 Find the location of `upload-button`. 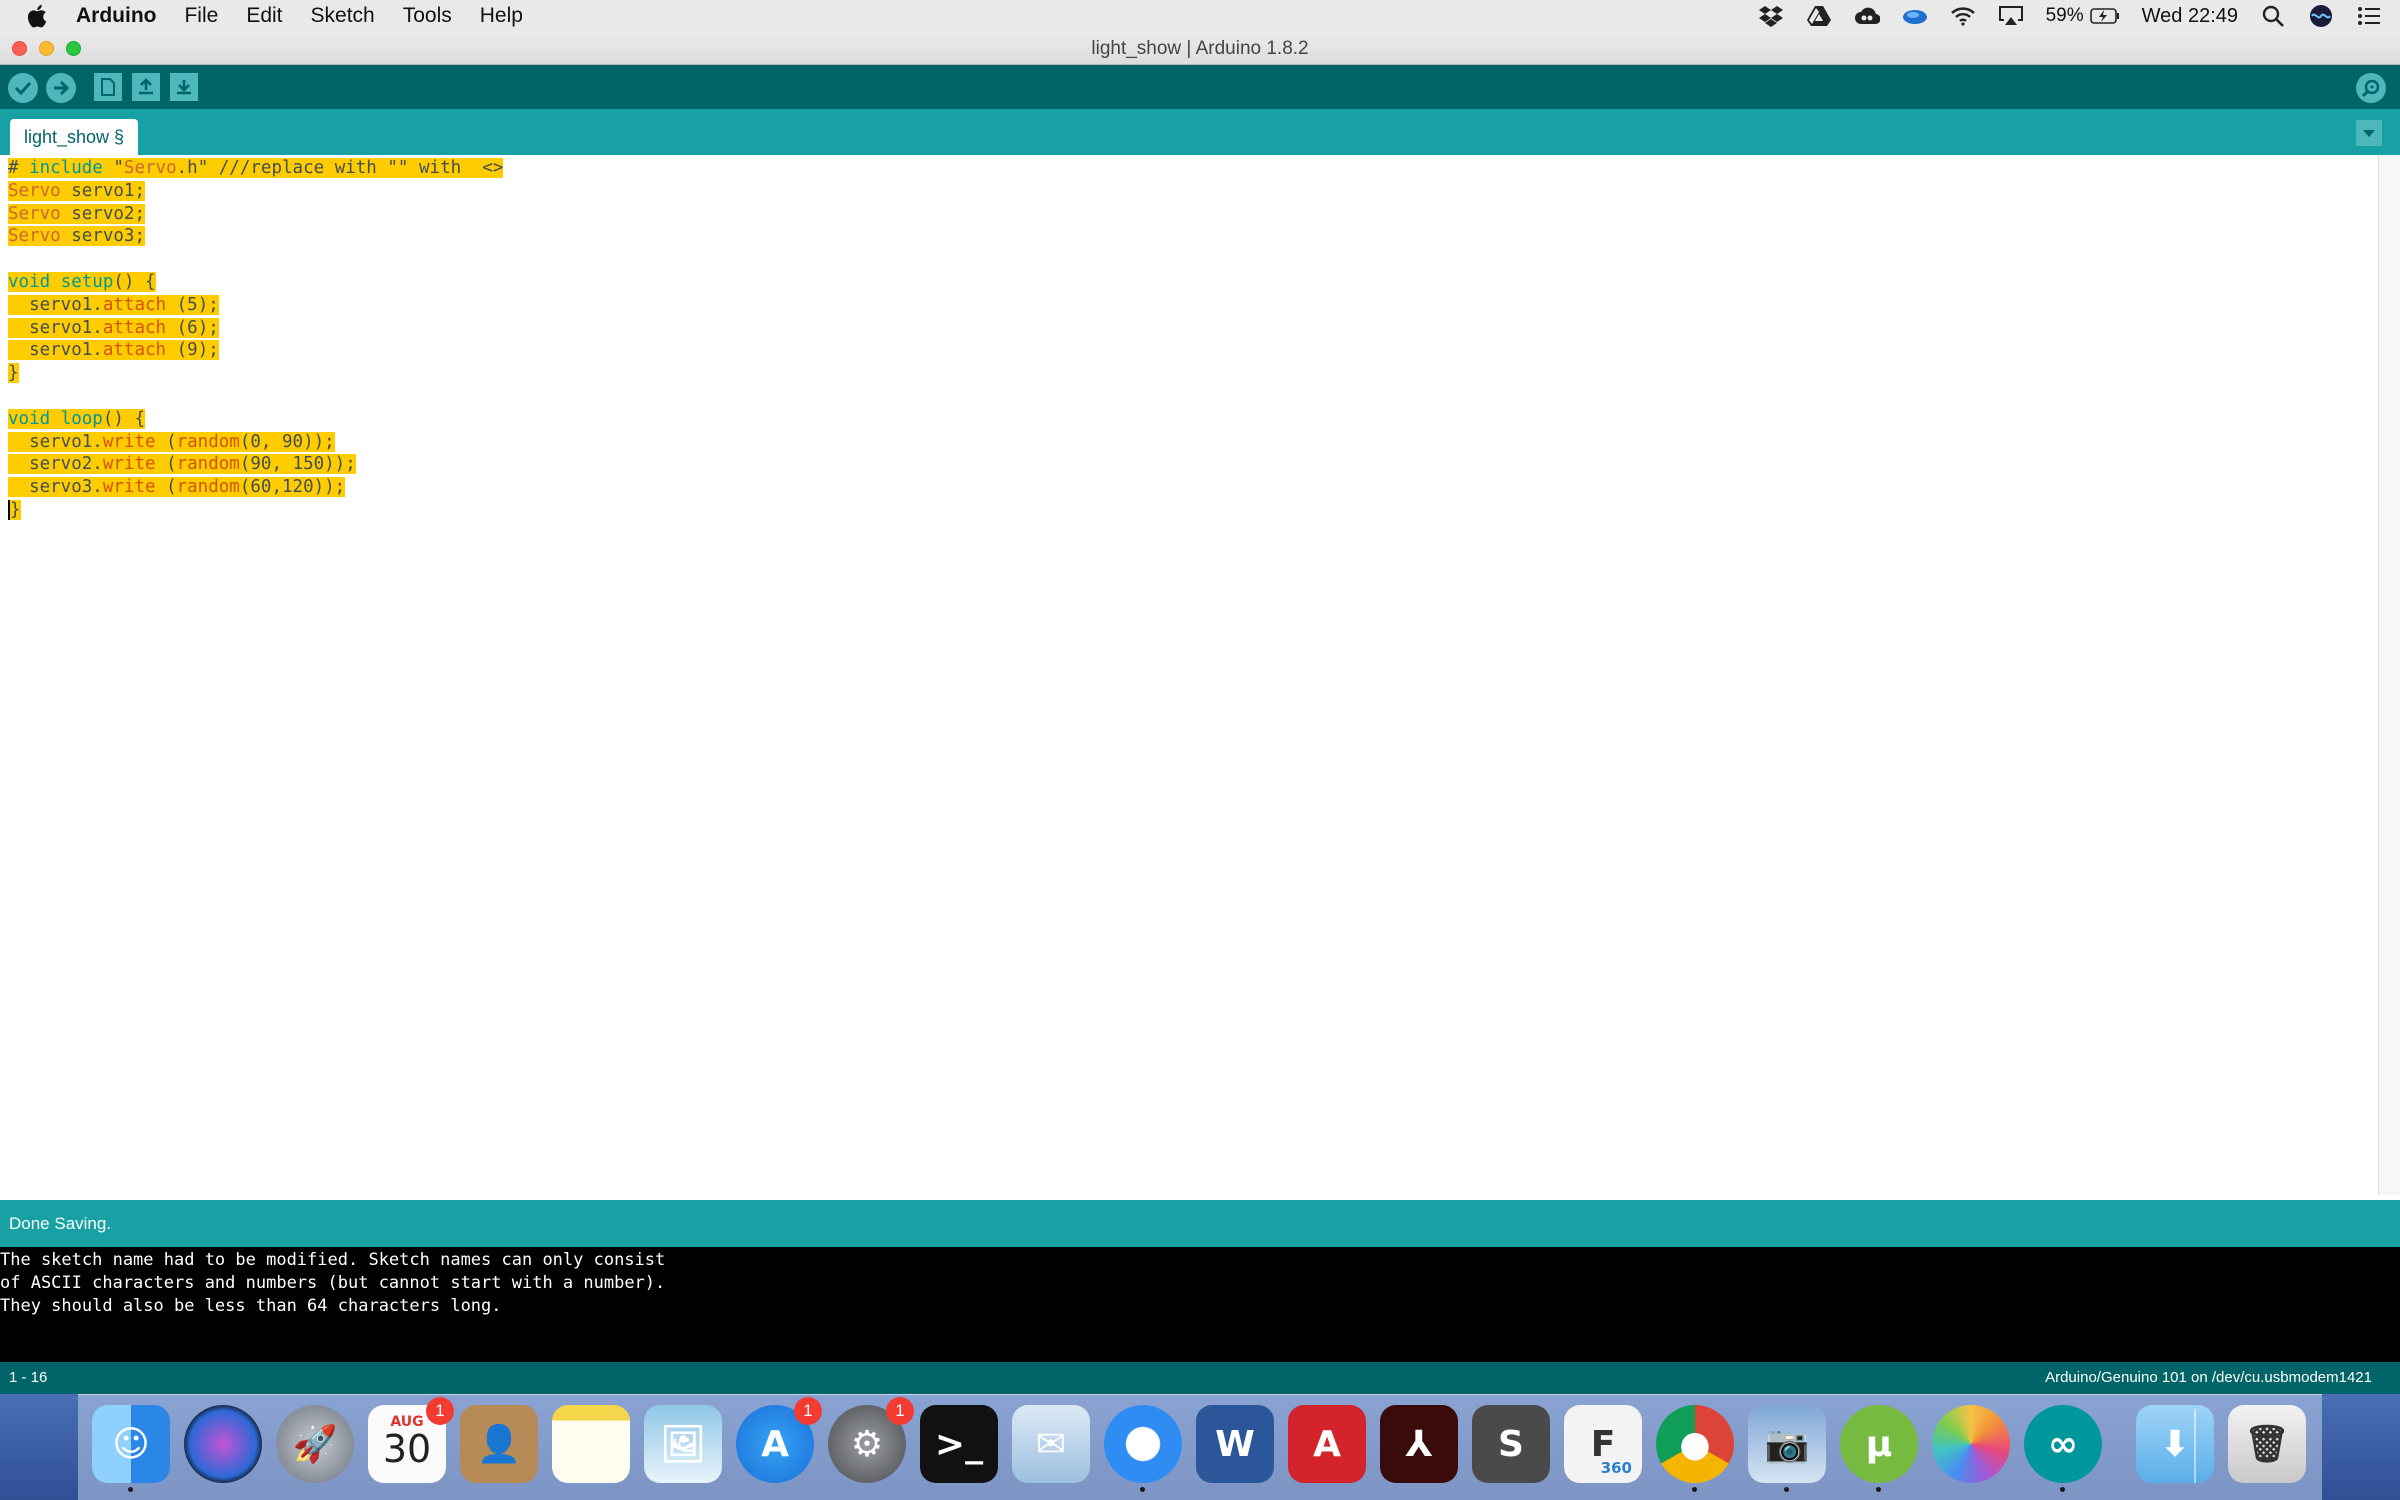

upload-button is located at coordinates (61, 88).